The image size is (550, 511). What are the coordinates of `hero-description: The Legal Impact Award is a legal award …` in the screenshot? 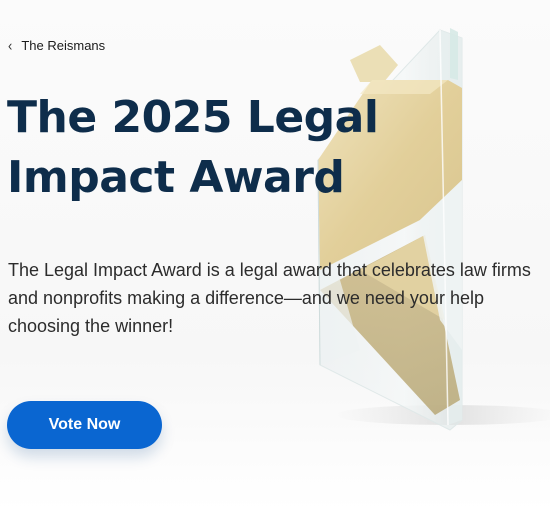 It's located at (269, 298).